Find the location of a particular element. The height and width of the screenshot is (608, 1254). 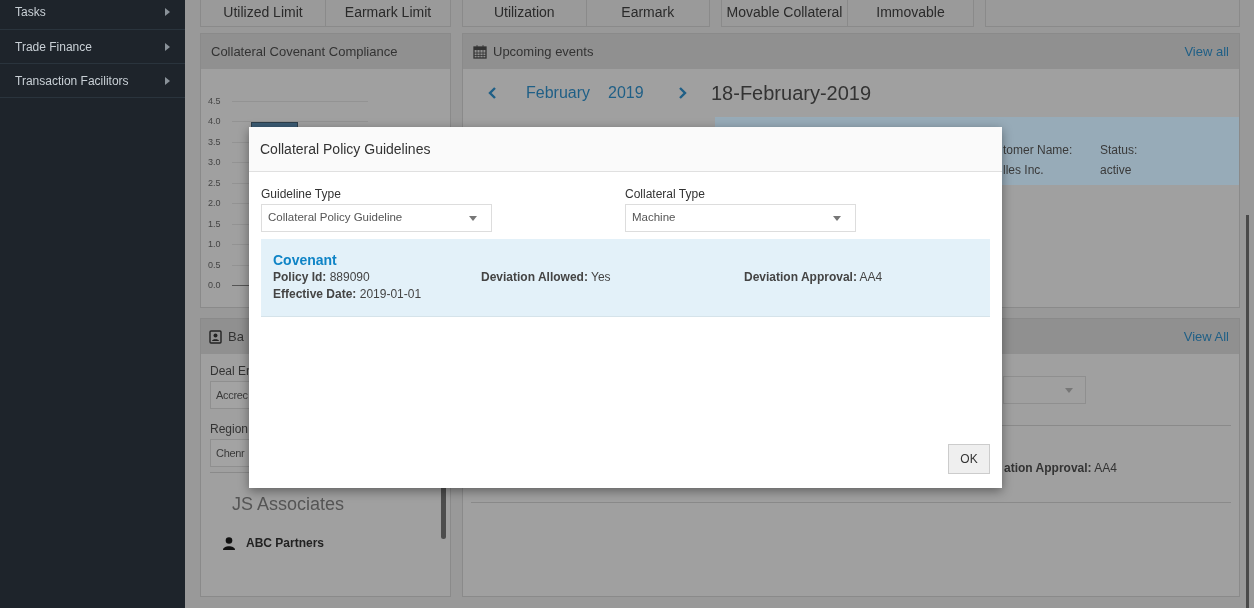

select-field: Machine is located at coordinates (740, 218).